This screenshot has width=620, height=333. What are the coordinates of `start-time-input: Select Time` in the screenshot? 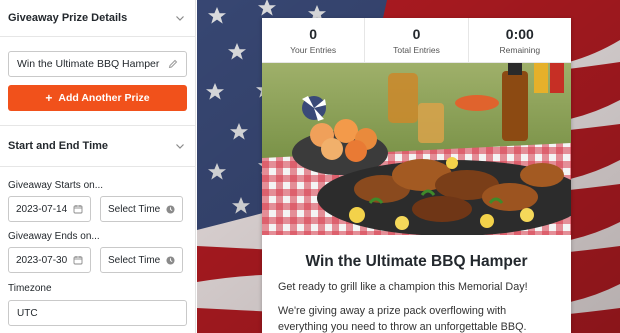 It's located at (141, 209).